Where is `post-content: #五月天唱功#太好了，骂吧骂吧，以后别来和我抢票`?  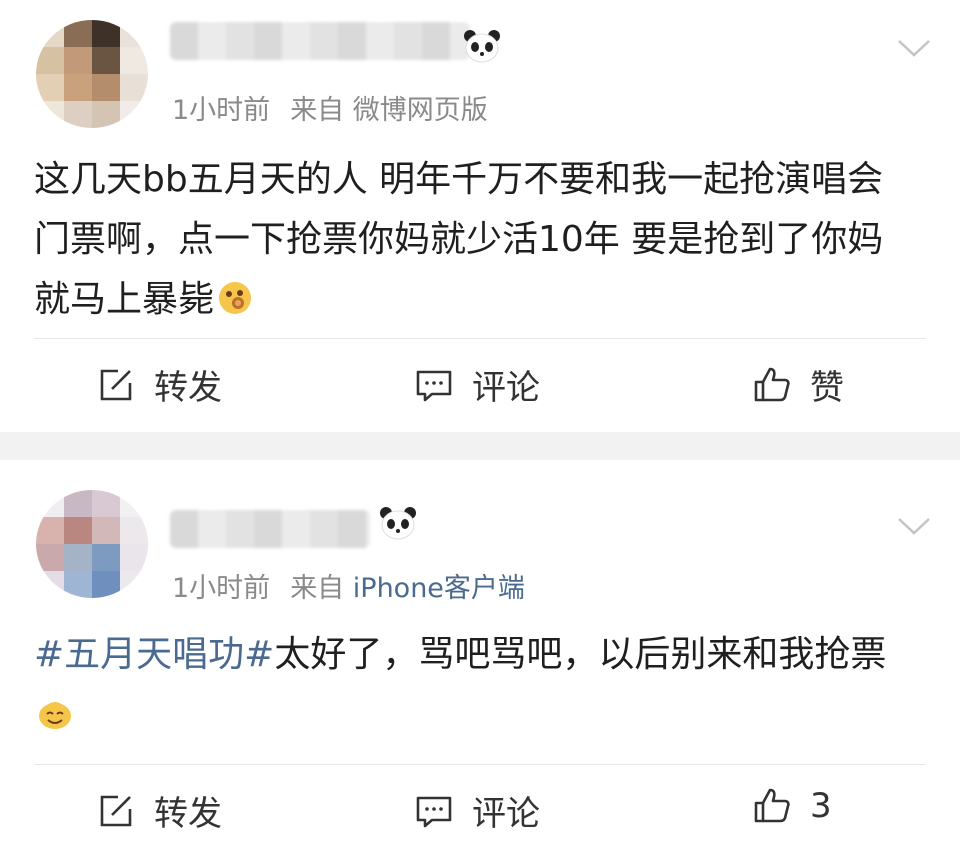
post-content: #五月天唱功#太好了，骂吧骂吧，以后别来和我抢票 is located at coordinates (474, 685).